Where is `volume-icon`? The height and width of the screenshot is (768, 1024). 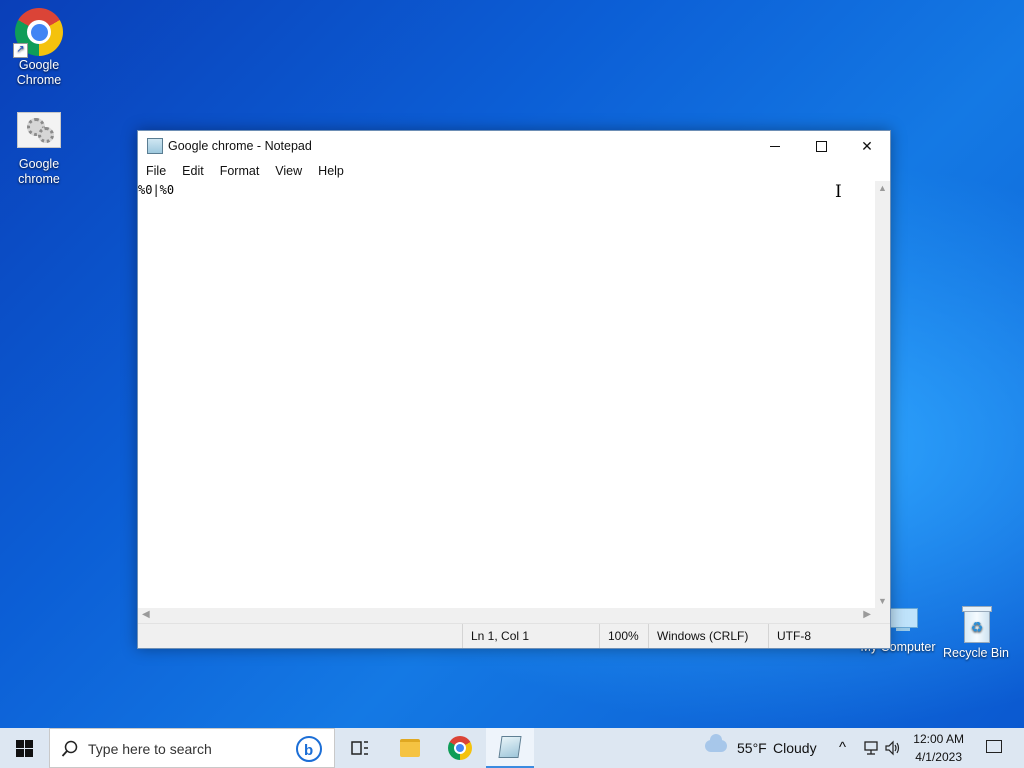 volume-icon is located at coordinates (893, 748).